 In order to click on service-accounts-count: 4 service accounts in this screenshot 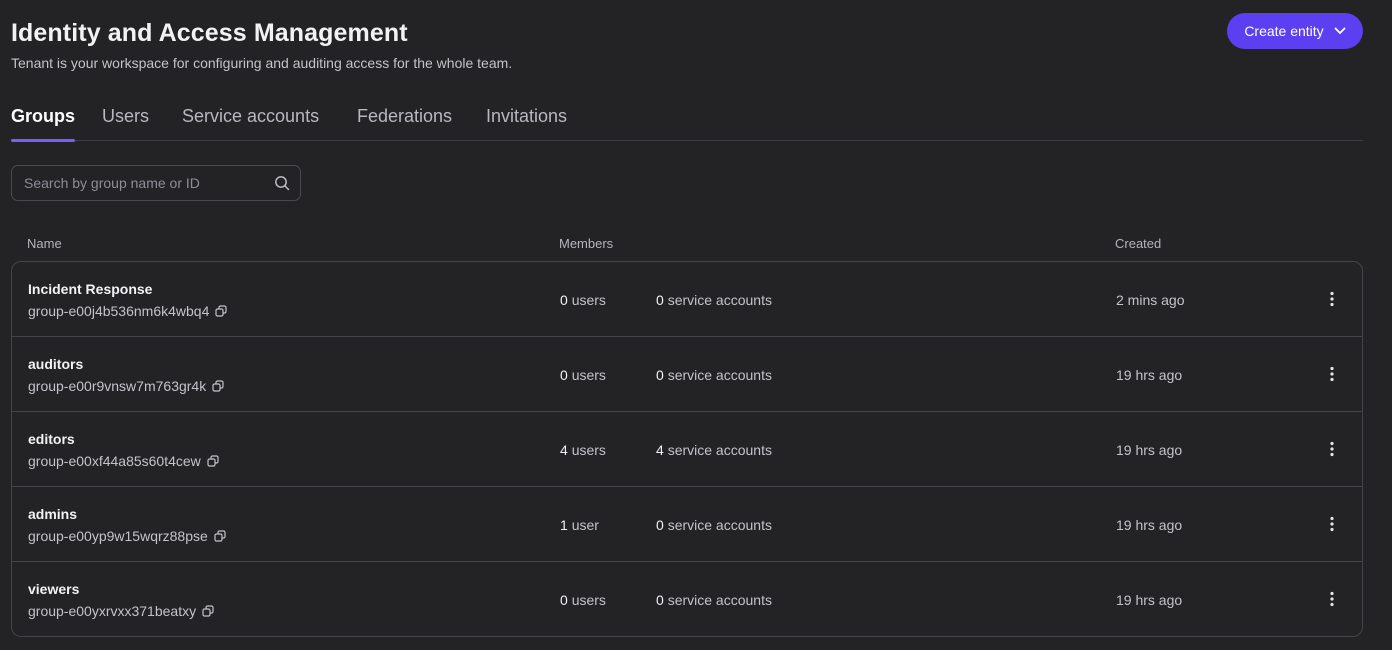, I will do `click(714, 450)`.